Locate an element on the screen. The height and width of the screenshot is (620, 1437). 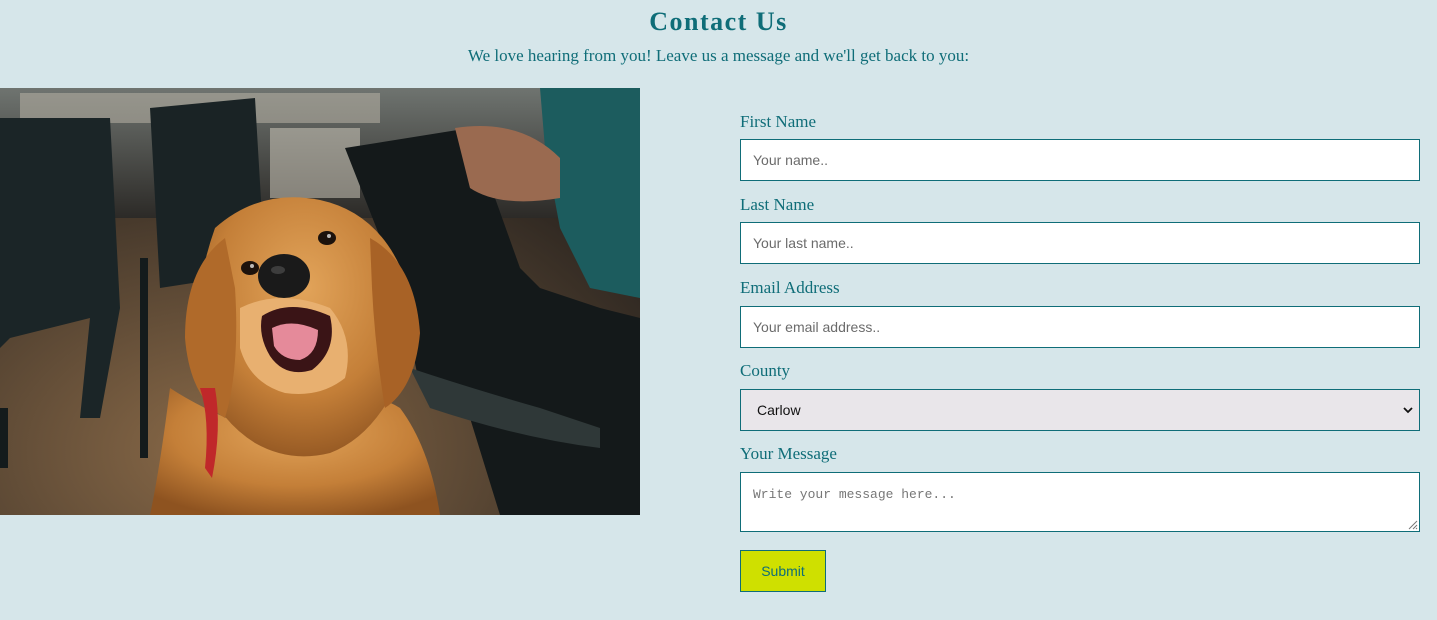
county-label: County is located at coordinates (765, 370).